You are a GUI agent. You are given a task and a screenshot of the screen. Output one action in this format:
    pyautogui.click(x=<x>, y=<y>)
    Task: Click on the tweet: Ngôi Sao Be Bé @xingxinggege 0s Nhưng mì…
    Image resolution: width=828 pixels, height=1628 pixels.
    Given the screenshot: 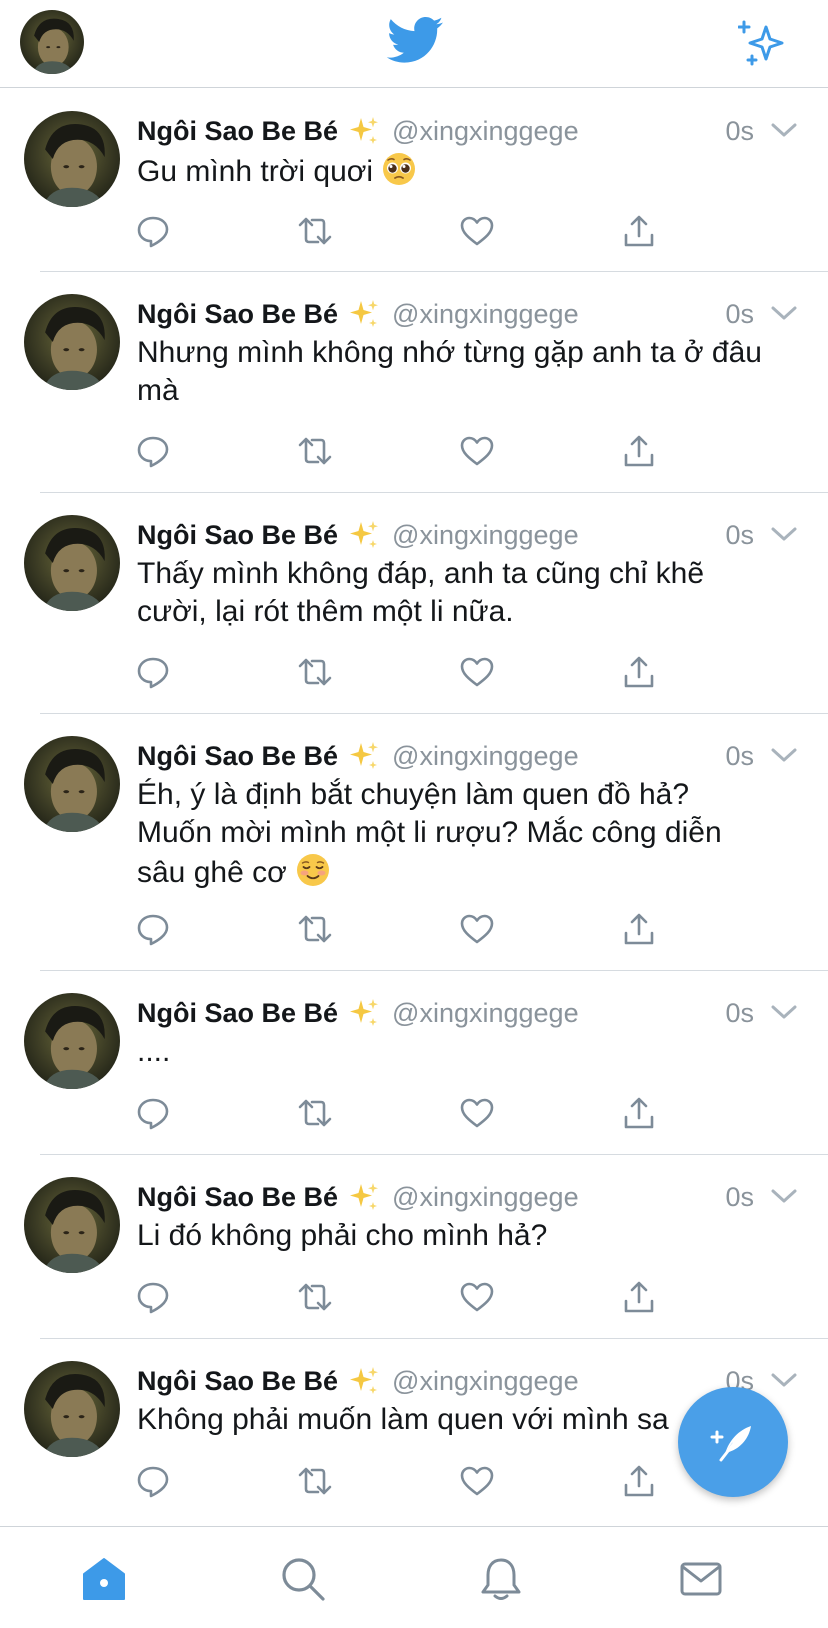 What is the action you would take?
    pyautogui.click(x=414, y=382)
    